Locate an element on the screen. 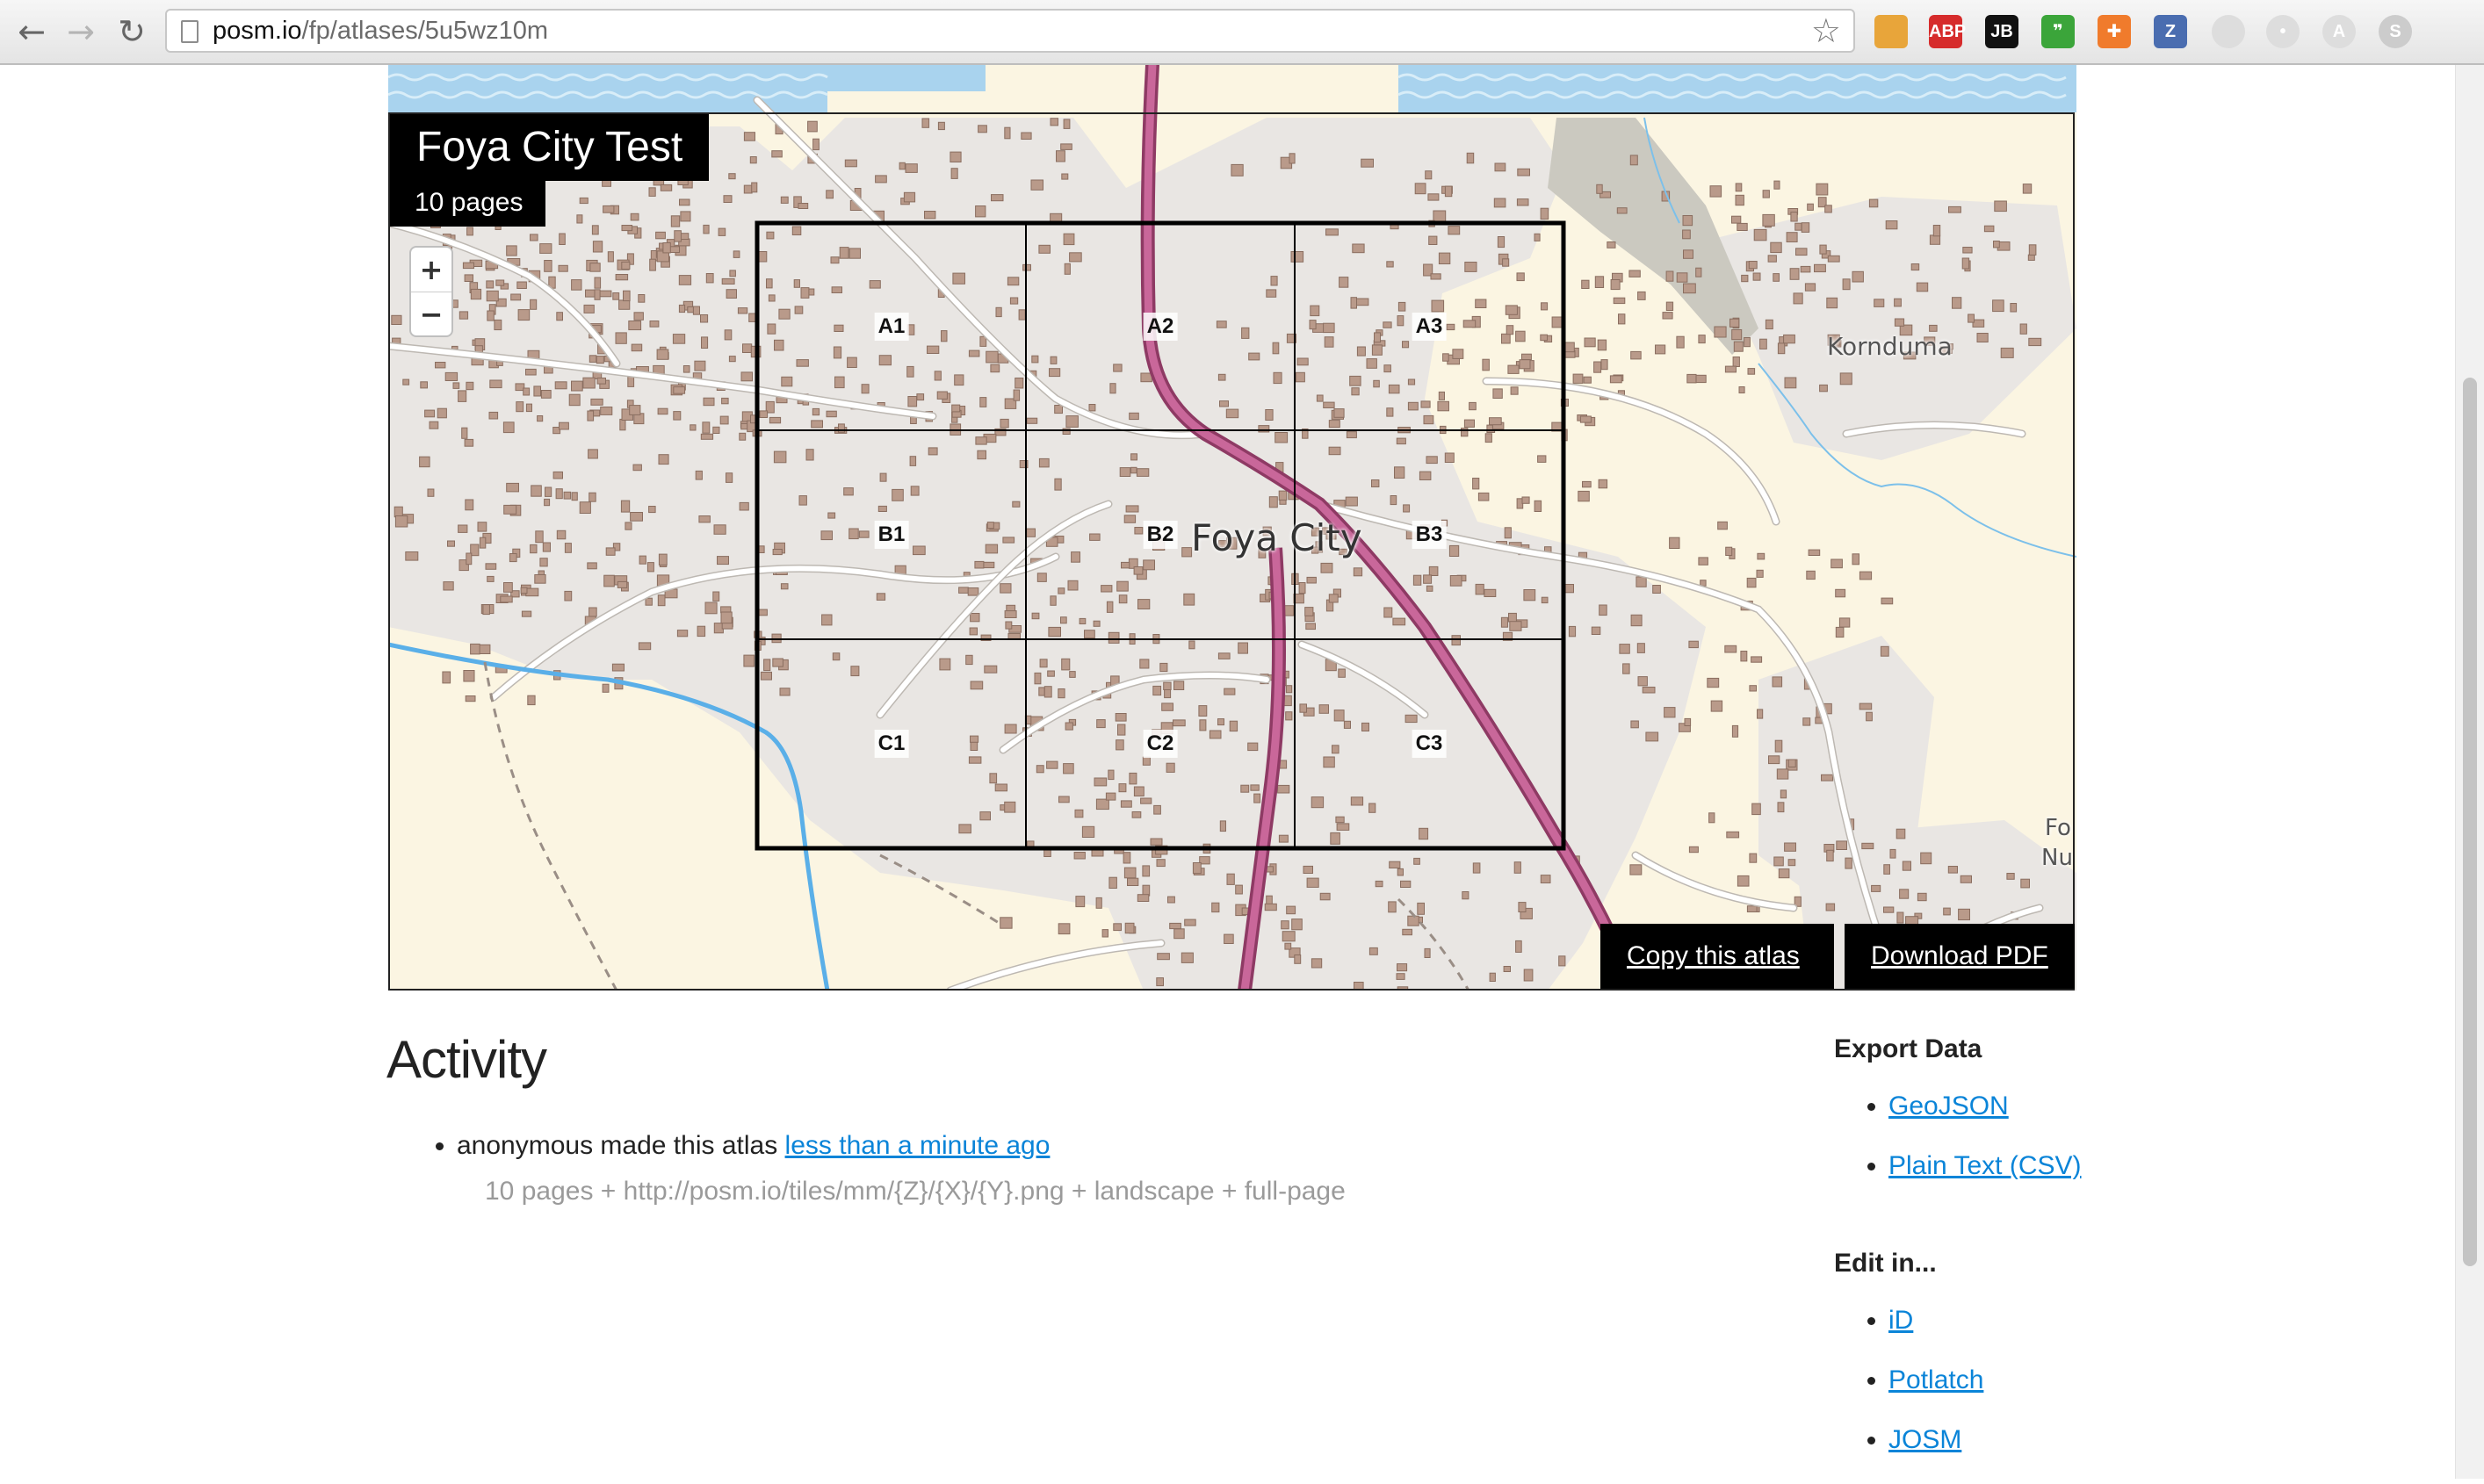 This screenshot has width=2484, height=1484. export-links: GeoJSON Plain Text (CSV) is located at coordinates (1966, 1150).